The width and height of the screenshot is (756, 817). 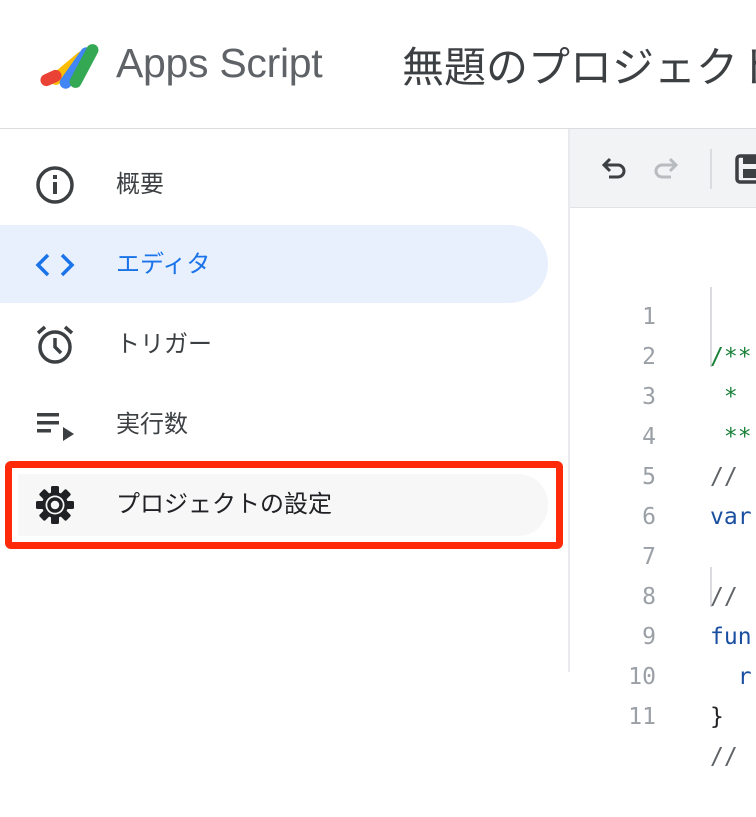 I want to click on code-line: 1 /**, so click(x=663, y=313).